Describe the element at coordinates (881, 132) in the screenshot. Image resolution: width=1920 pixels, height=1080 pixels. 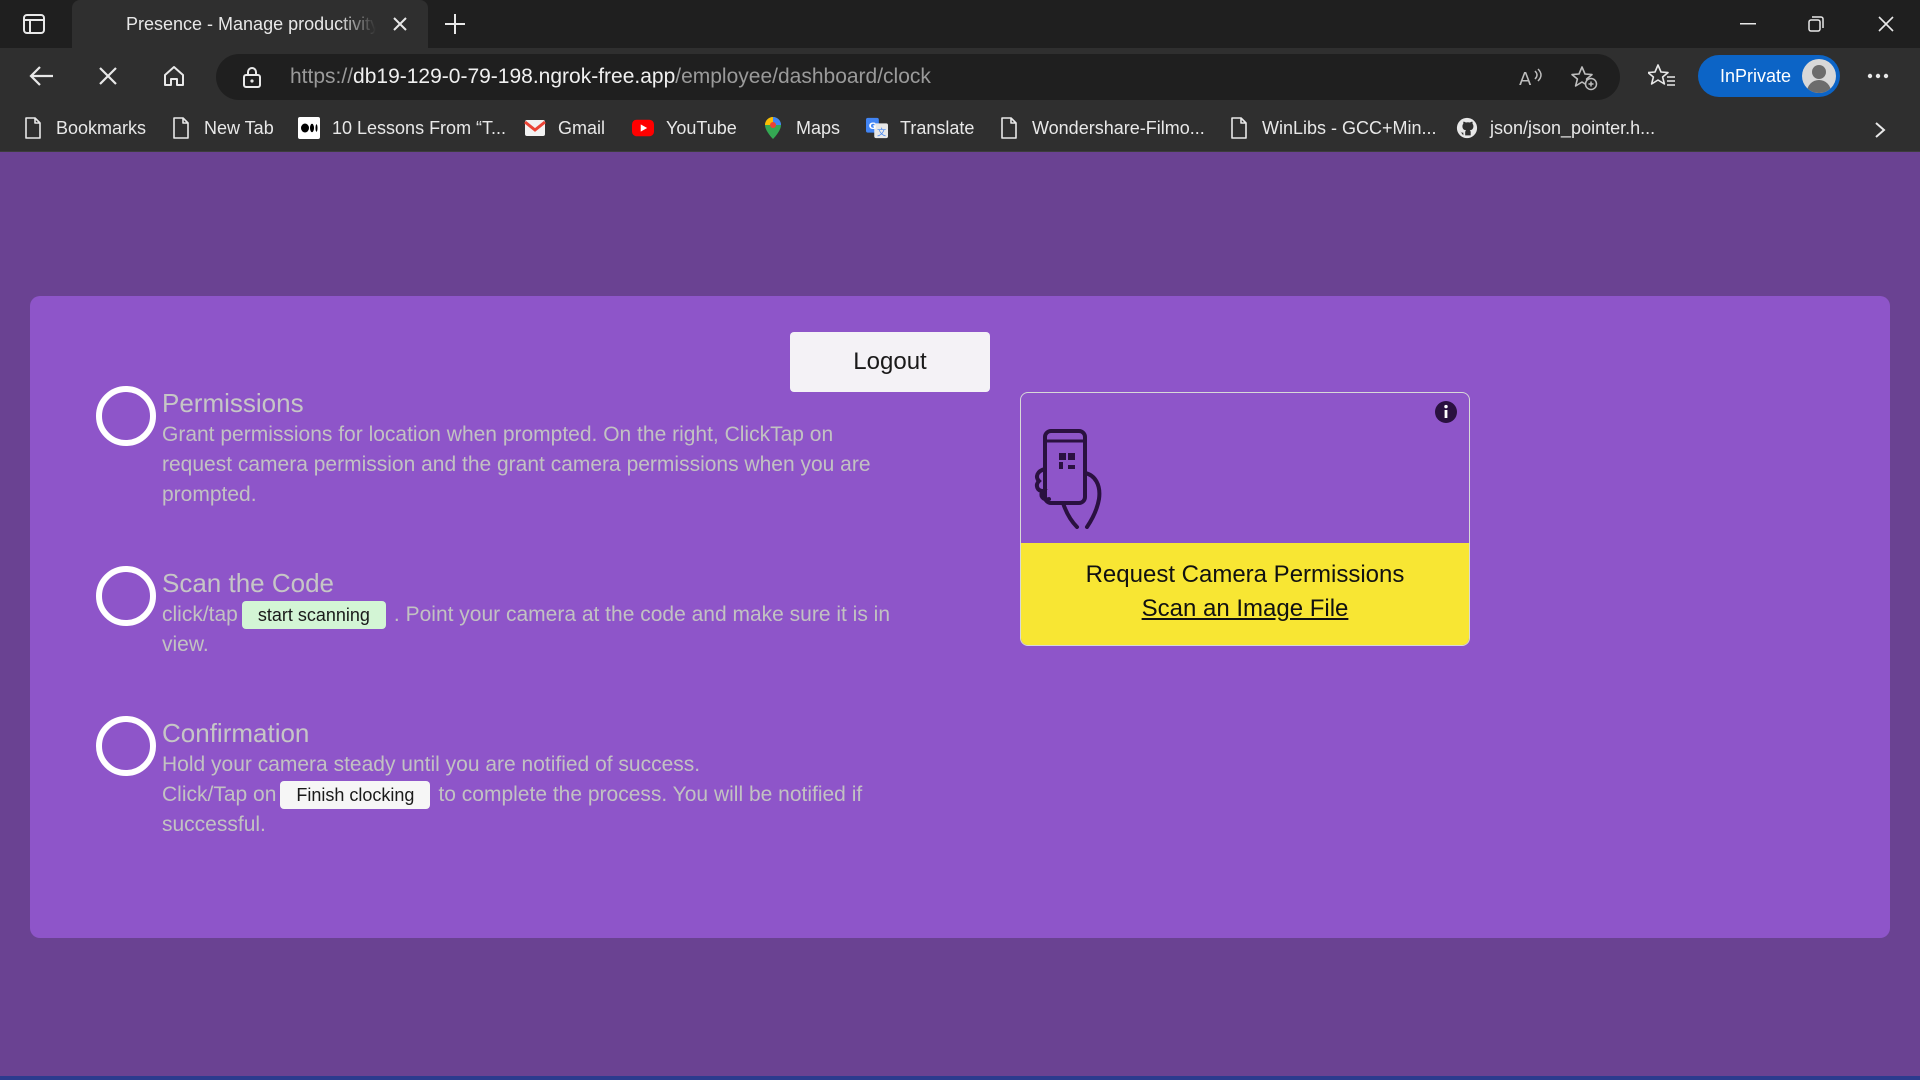
I see `svg-text: 文` at that location.